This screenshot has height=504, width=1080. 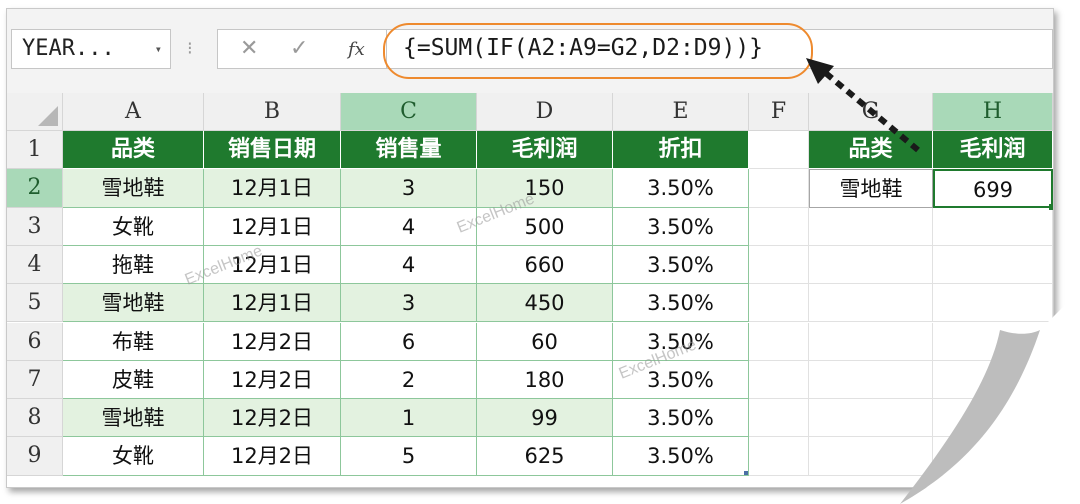 I want to click on formula-buttons: ✕ ✓ fx, so click(x=302, y=49).